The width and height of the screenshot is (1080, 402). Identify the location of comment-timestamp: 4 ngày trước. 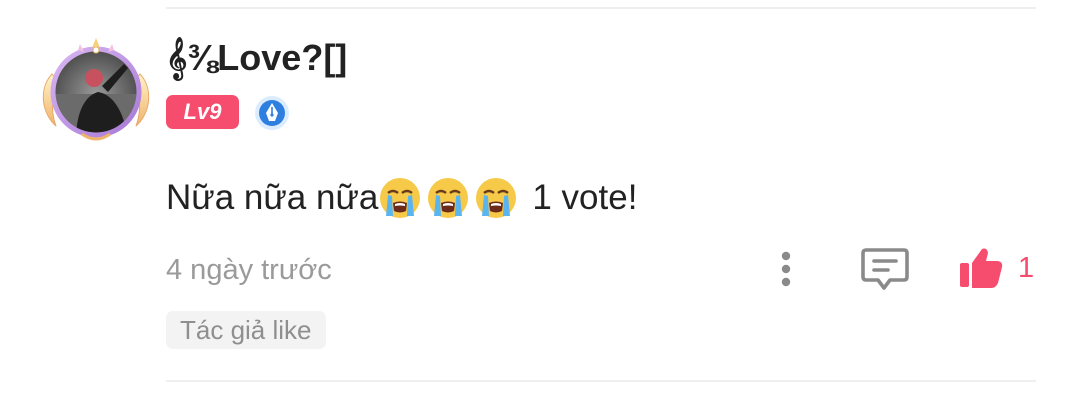
(249, 270).